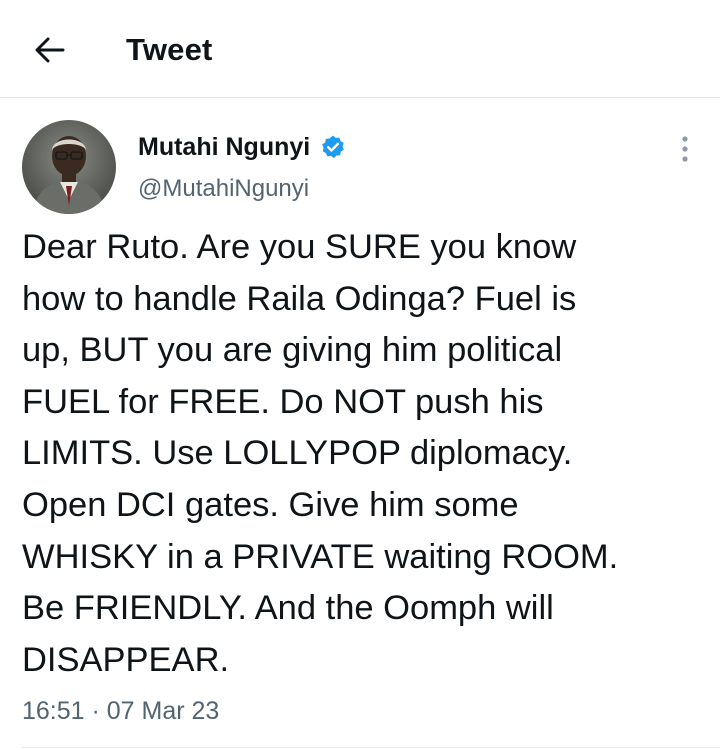 This screenshot has width=720, height=750. I want to click on author-name-text: Mutahi Ngunyi, so click(224, 147).